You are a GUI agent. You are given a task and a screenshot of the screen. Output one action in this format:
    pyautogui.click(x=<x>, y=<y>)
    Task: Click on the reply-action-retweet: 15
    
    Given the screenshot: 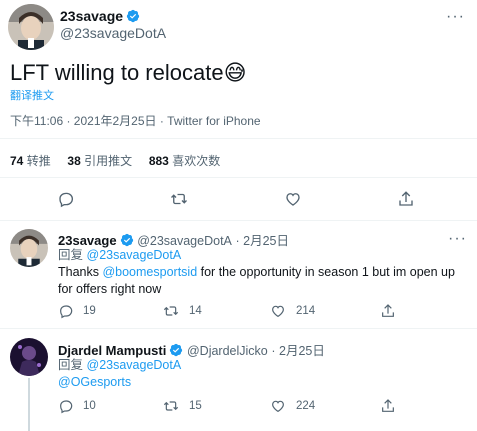 What is the action you would take?
    pyautogui.click(x=182, y=406)
    